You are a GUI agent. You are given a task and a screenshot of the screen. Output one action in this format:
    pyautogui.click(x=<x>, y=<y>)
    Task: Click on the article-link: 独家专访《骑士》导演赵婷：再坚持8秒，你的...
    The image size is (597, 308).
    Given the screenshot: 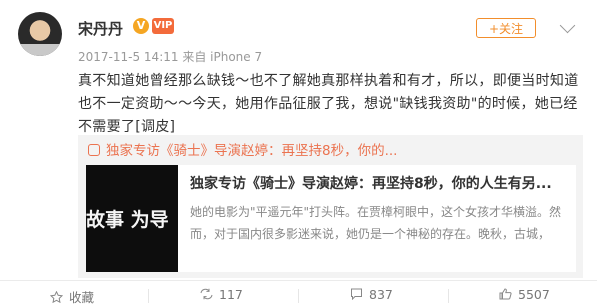 What is the action you would take?
    pyautogui.click(x=242, y=149)
    